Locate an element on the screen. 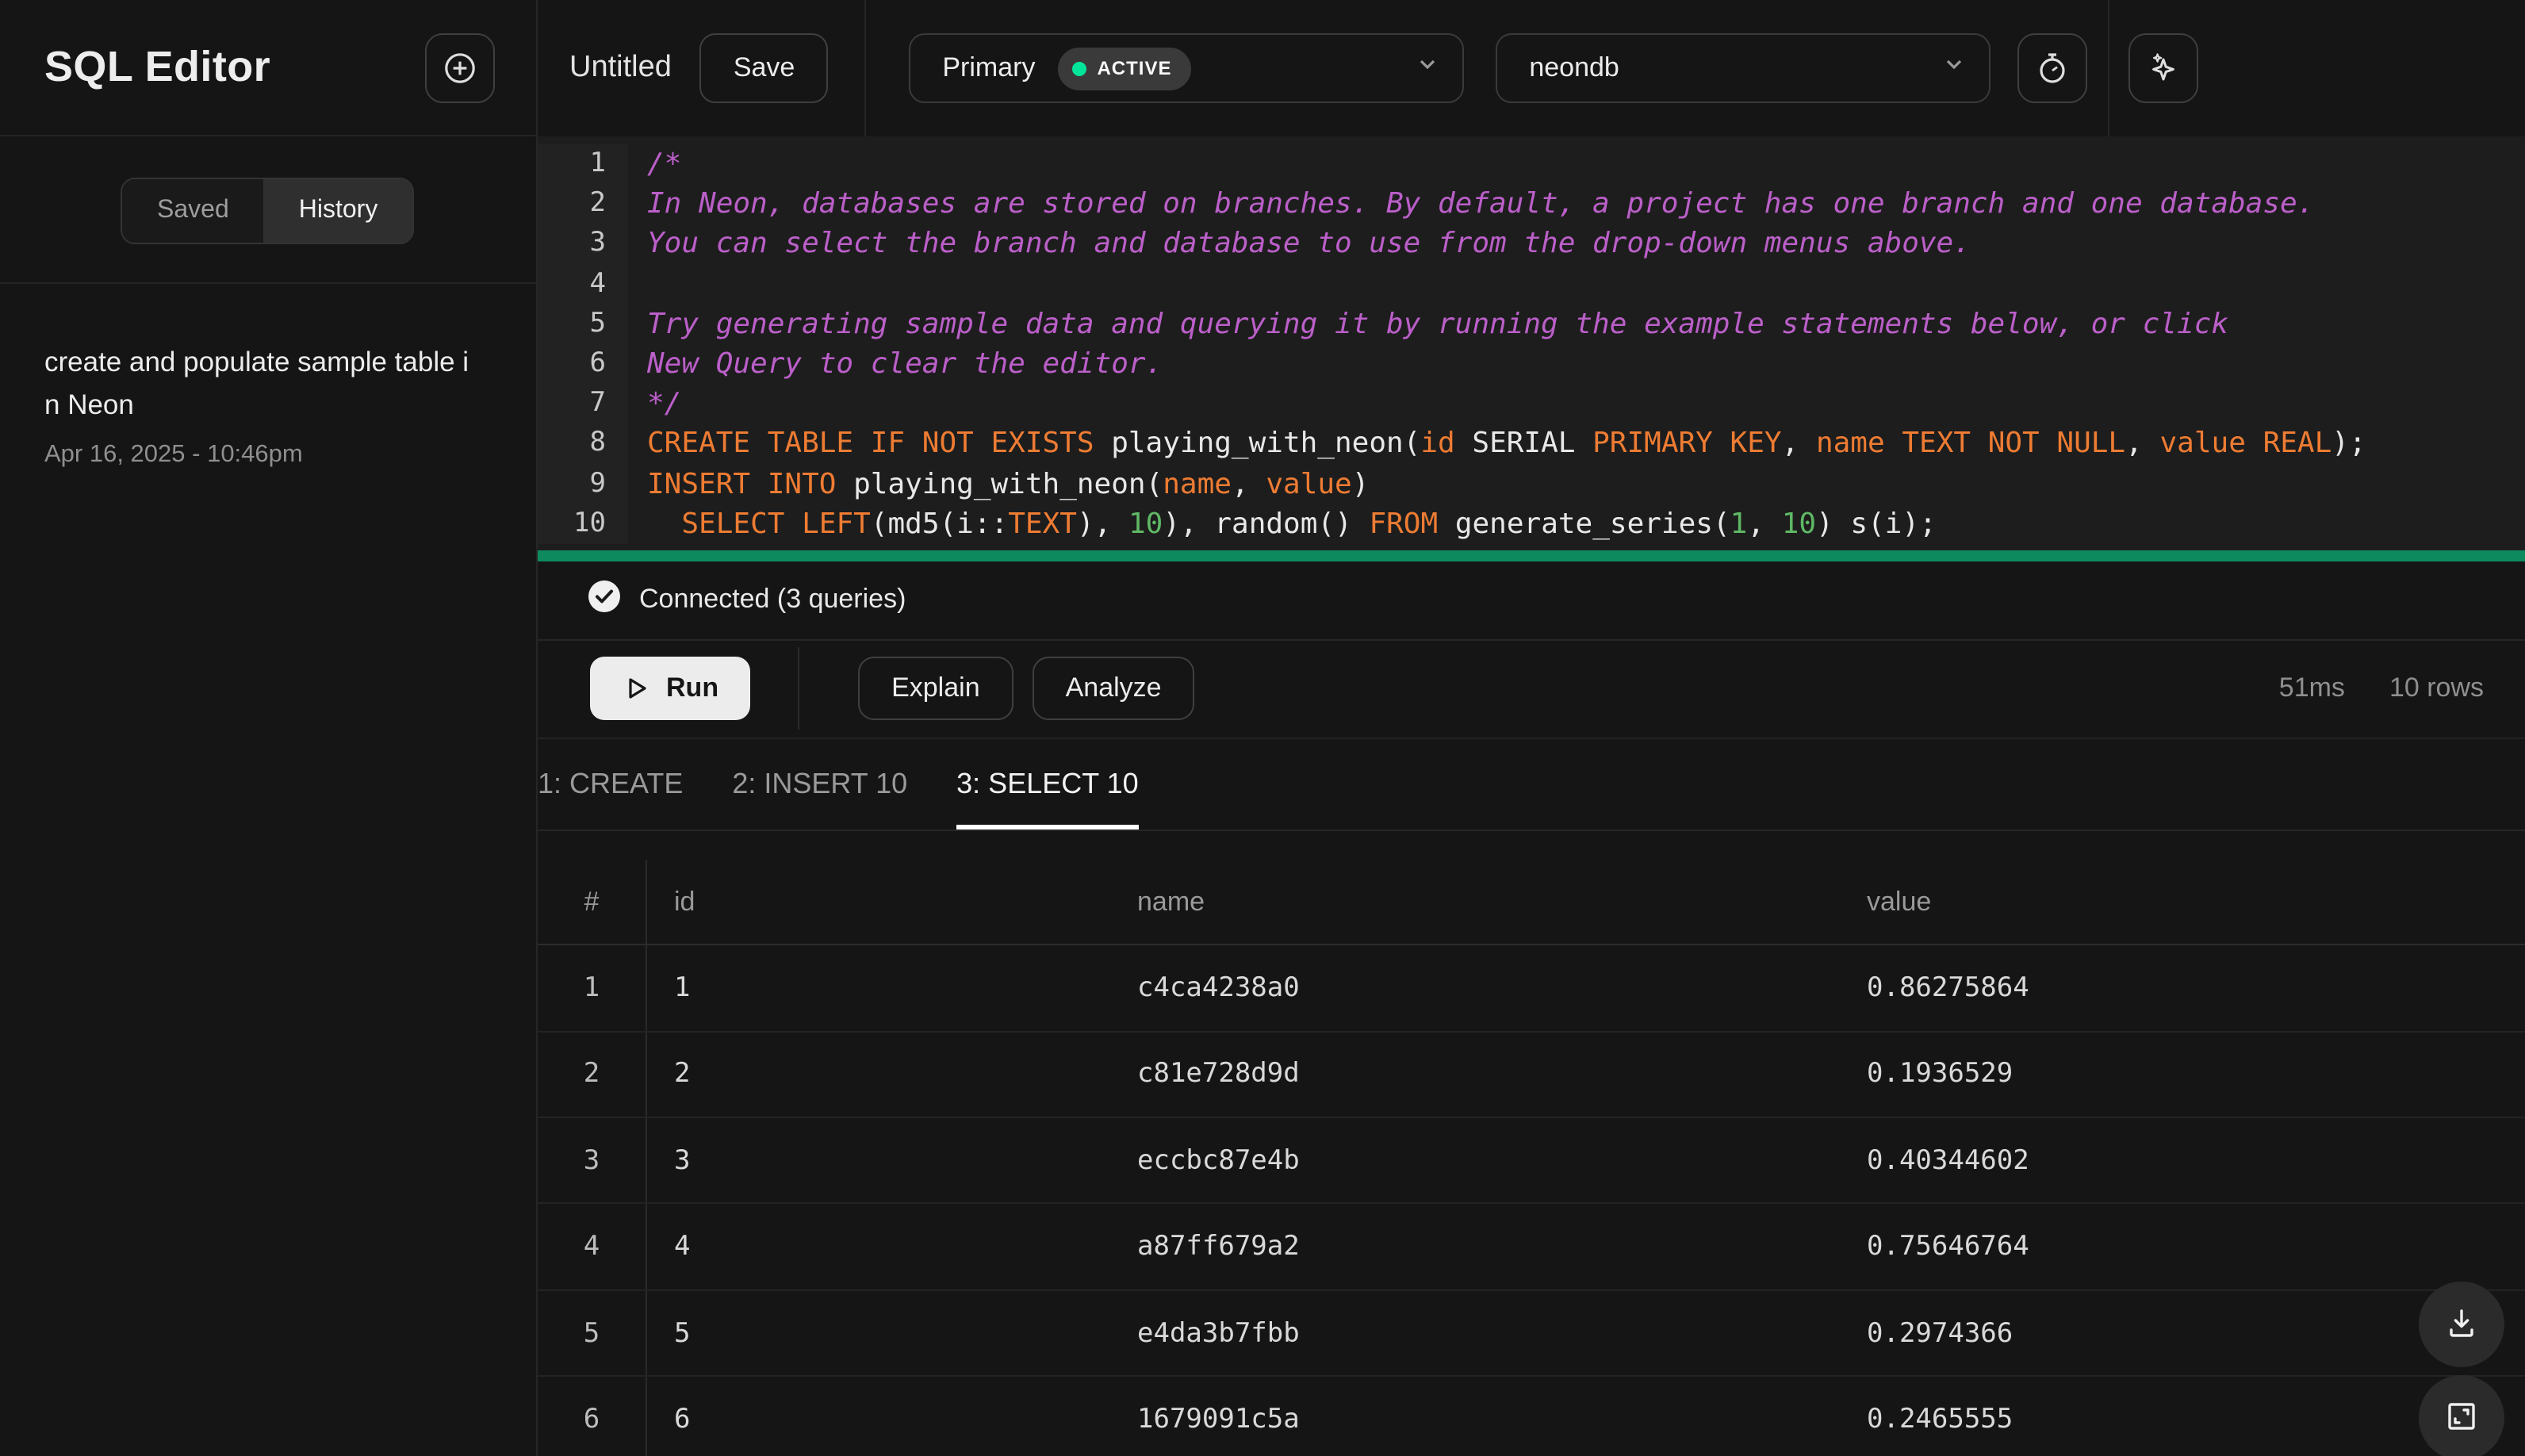  result-tab-3: 3: SELECT 10 is located at coordinates (1047, 784).